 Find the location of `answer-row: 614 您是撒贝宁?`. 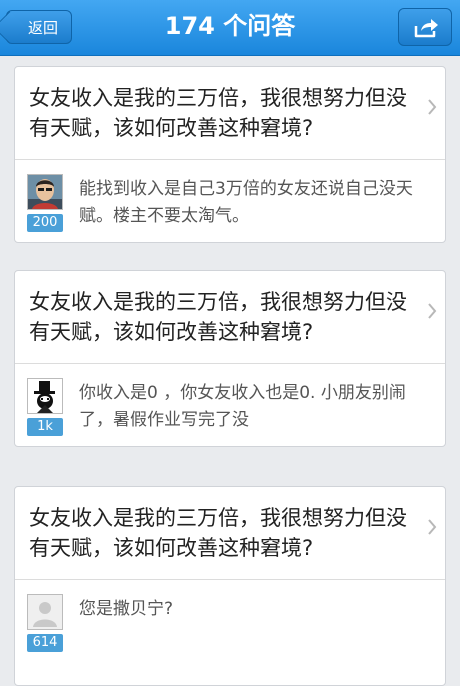

answer-row: 614 您是撒贝宁? is located at coordinates (230, 621).